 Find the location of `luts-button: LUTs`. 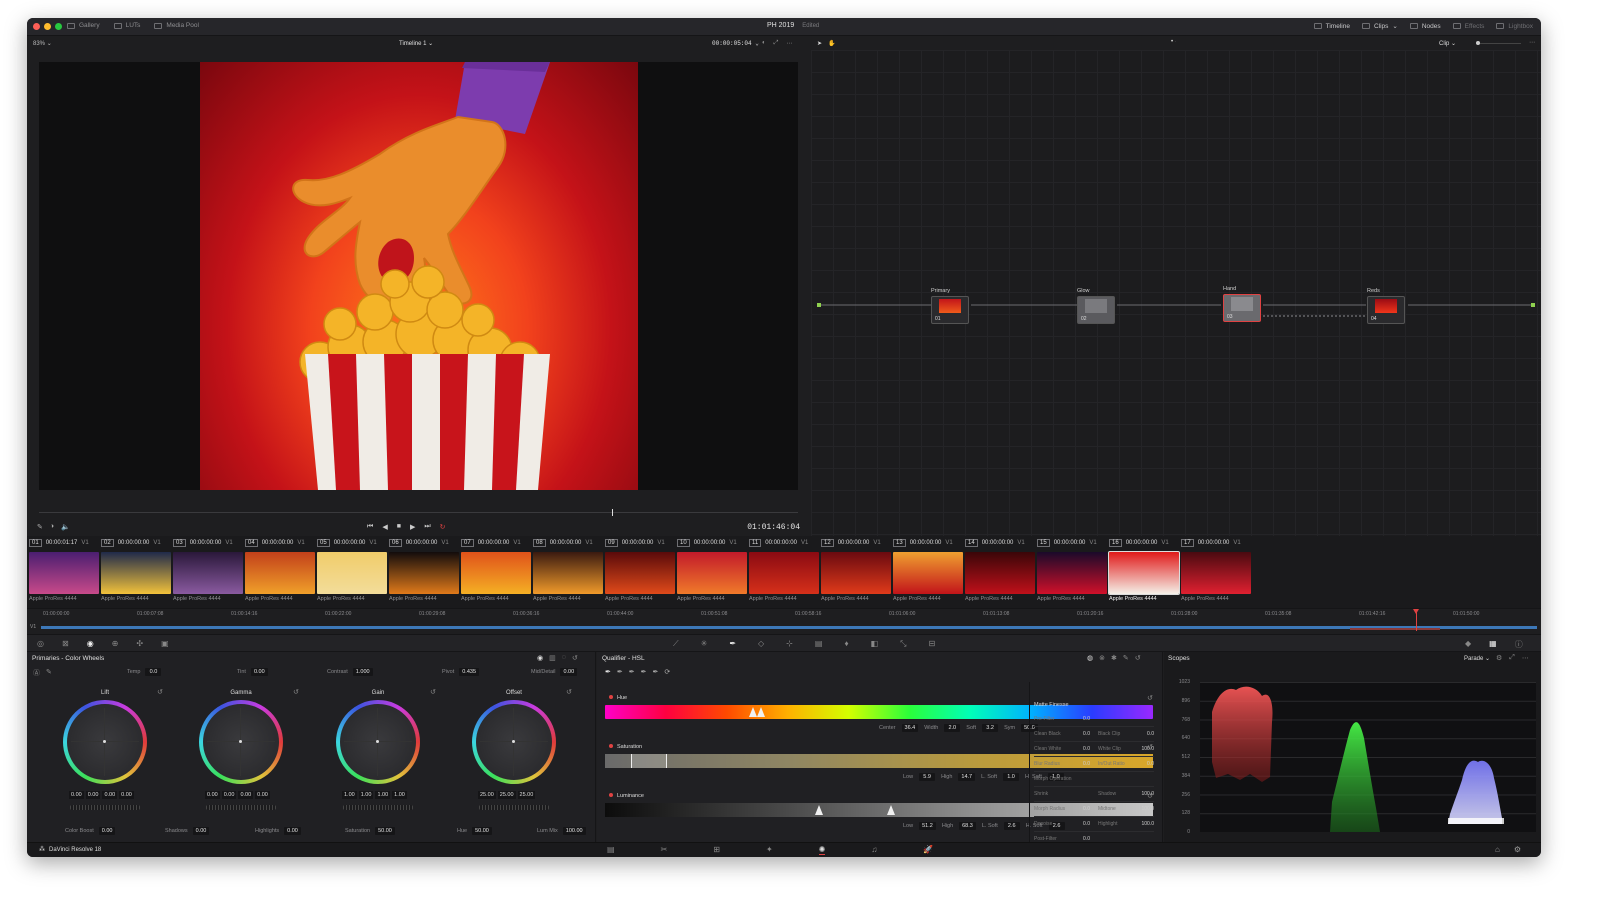

luts-button: LUTs is located at coordinates (126, 25).